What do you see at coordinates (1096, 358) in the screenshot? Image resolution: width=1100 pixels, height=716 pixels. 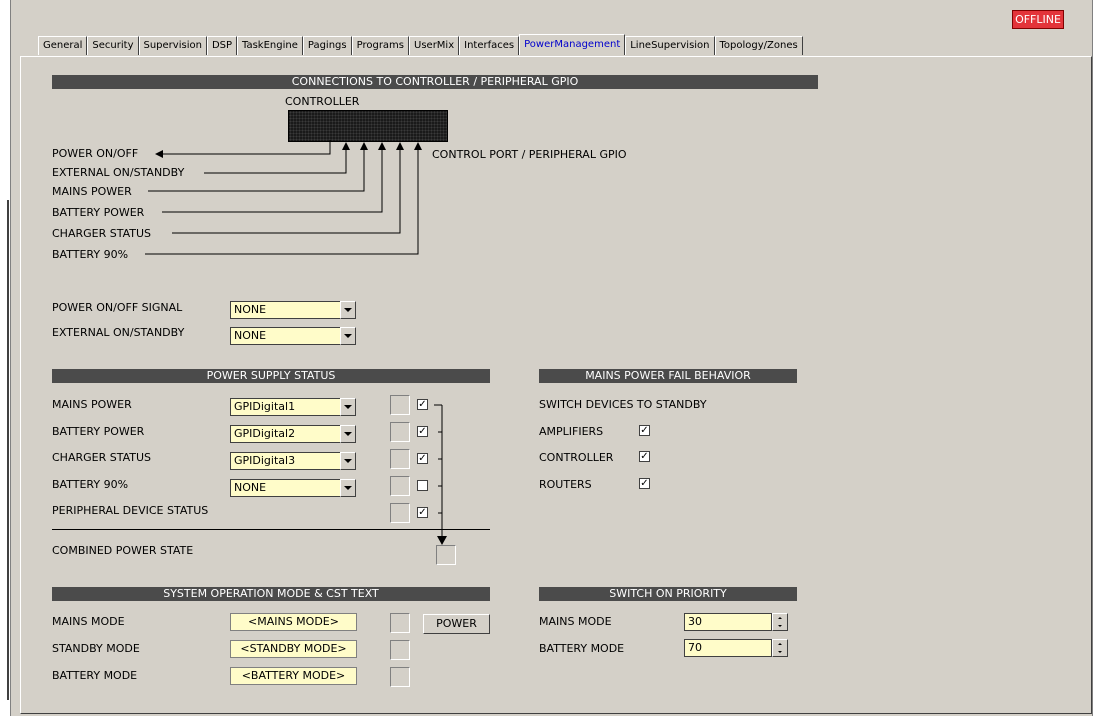 I see `right-window-edge` at bounding box center [1096, 358].